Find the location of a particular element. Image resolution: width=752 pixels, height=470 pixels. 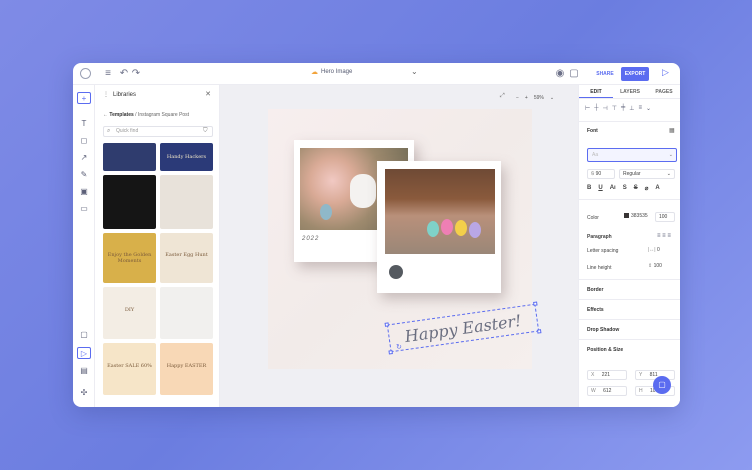

zoom-out-icon: − is located at coordinates (517, 98).